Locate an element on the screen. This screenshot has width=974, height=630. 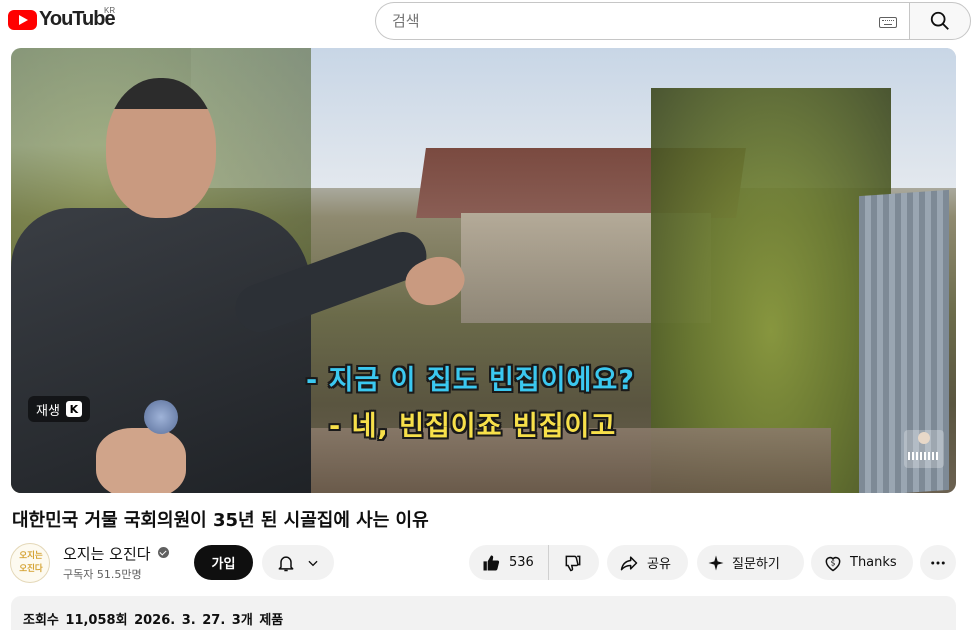
thumbs-down-icon is located at coordinates (573, 563).